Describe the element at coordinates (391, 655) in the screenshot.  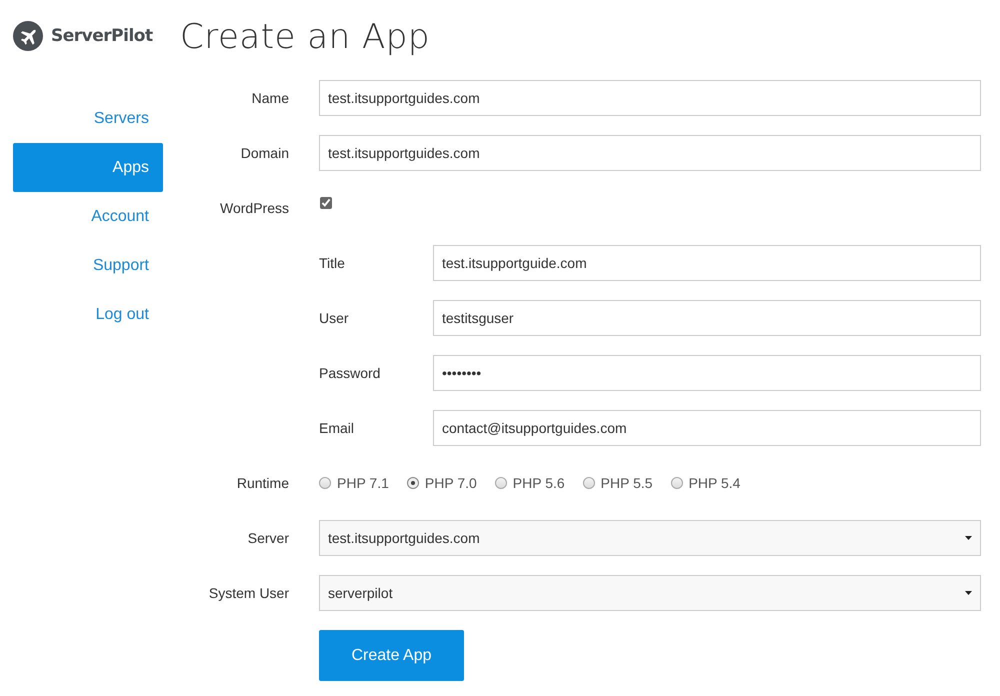
I see `create-app-button: Create App` at that location.